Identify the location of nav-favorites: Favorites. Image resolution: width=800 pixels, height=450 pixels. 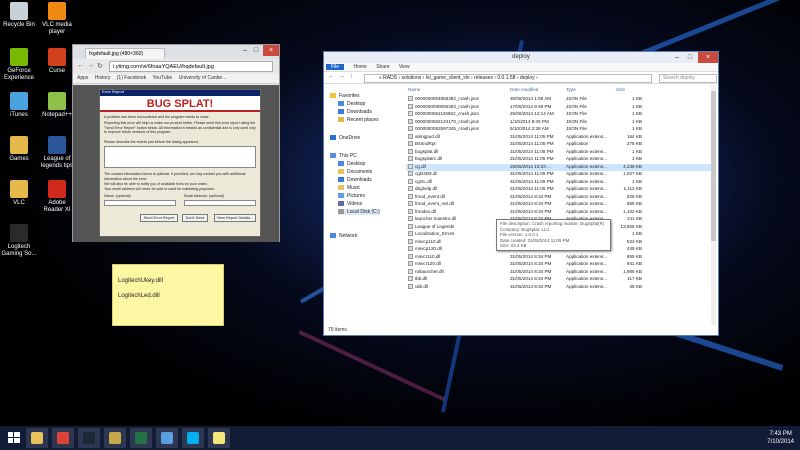
(345, 96).